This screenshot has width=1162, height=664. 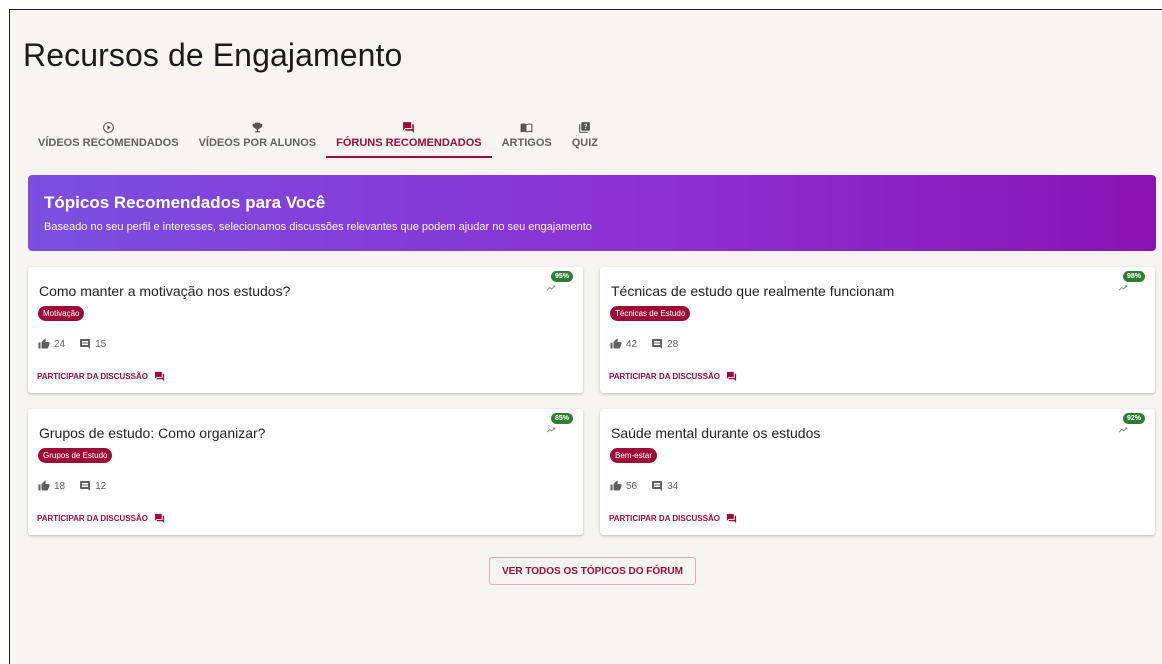 I want to click on topic-stats: 56 34, so click(x=651, y=486).